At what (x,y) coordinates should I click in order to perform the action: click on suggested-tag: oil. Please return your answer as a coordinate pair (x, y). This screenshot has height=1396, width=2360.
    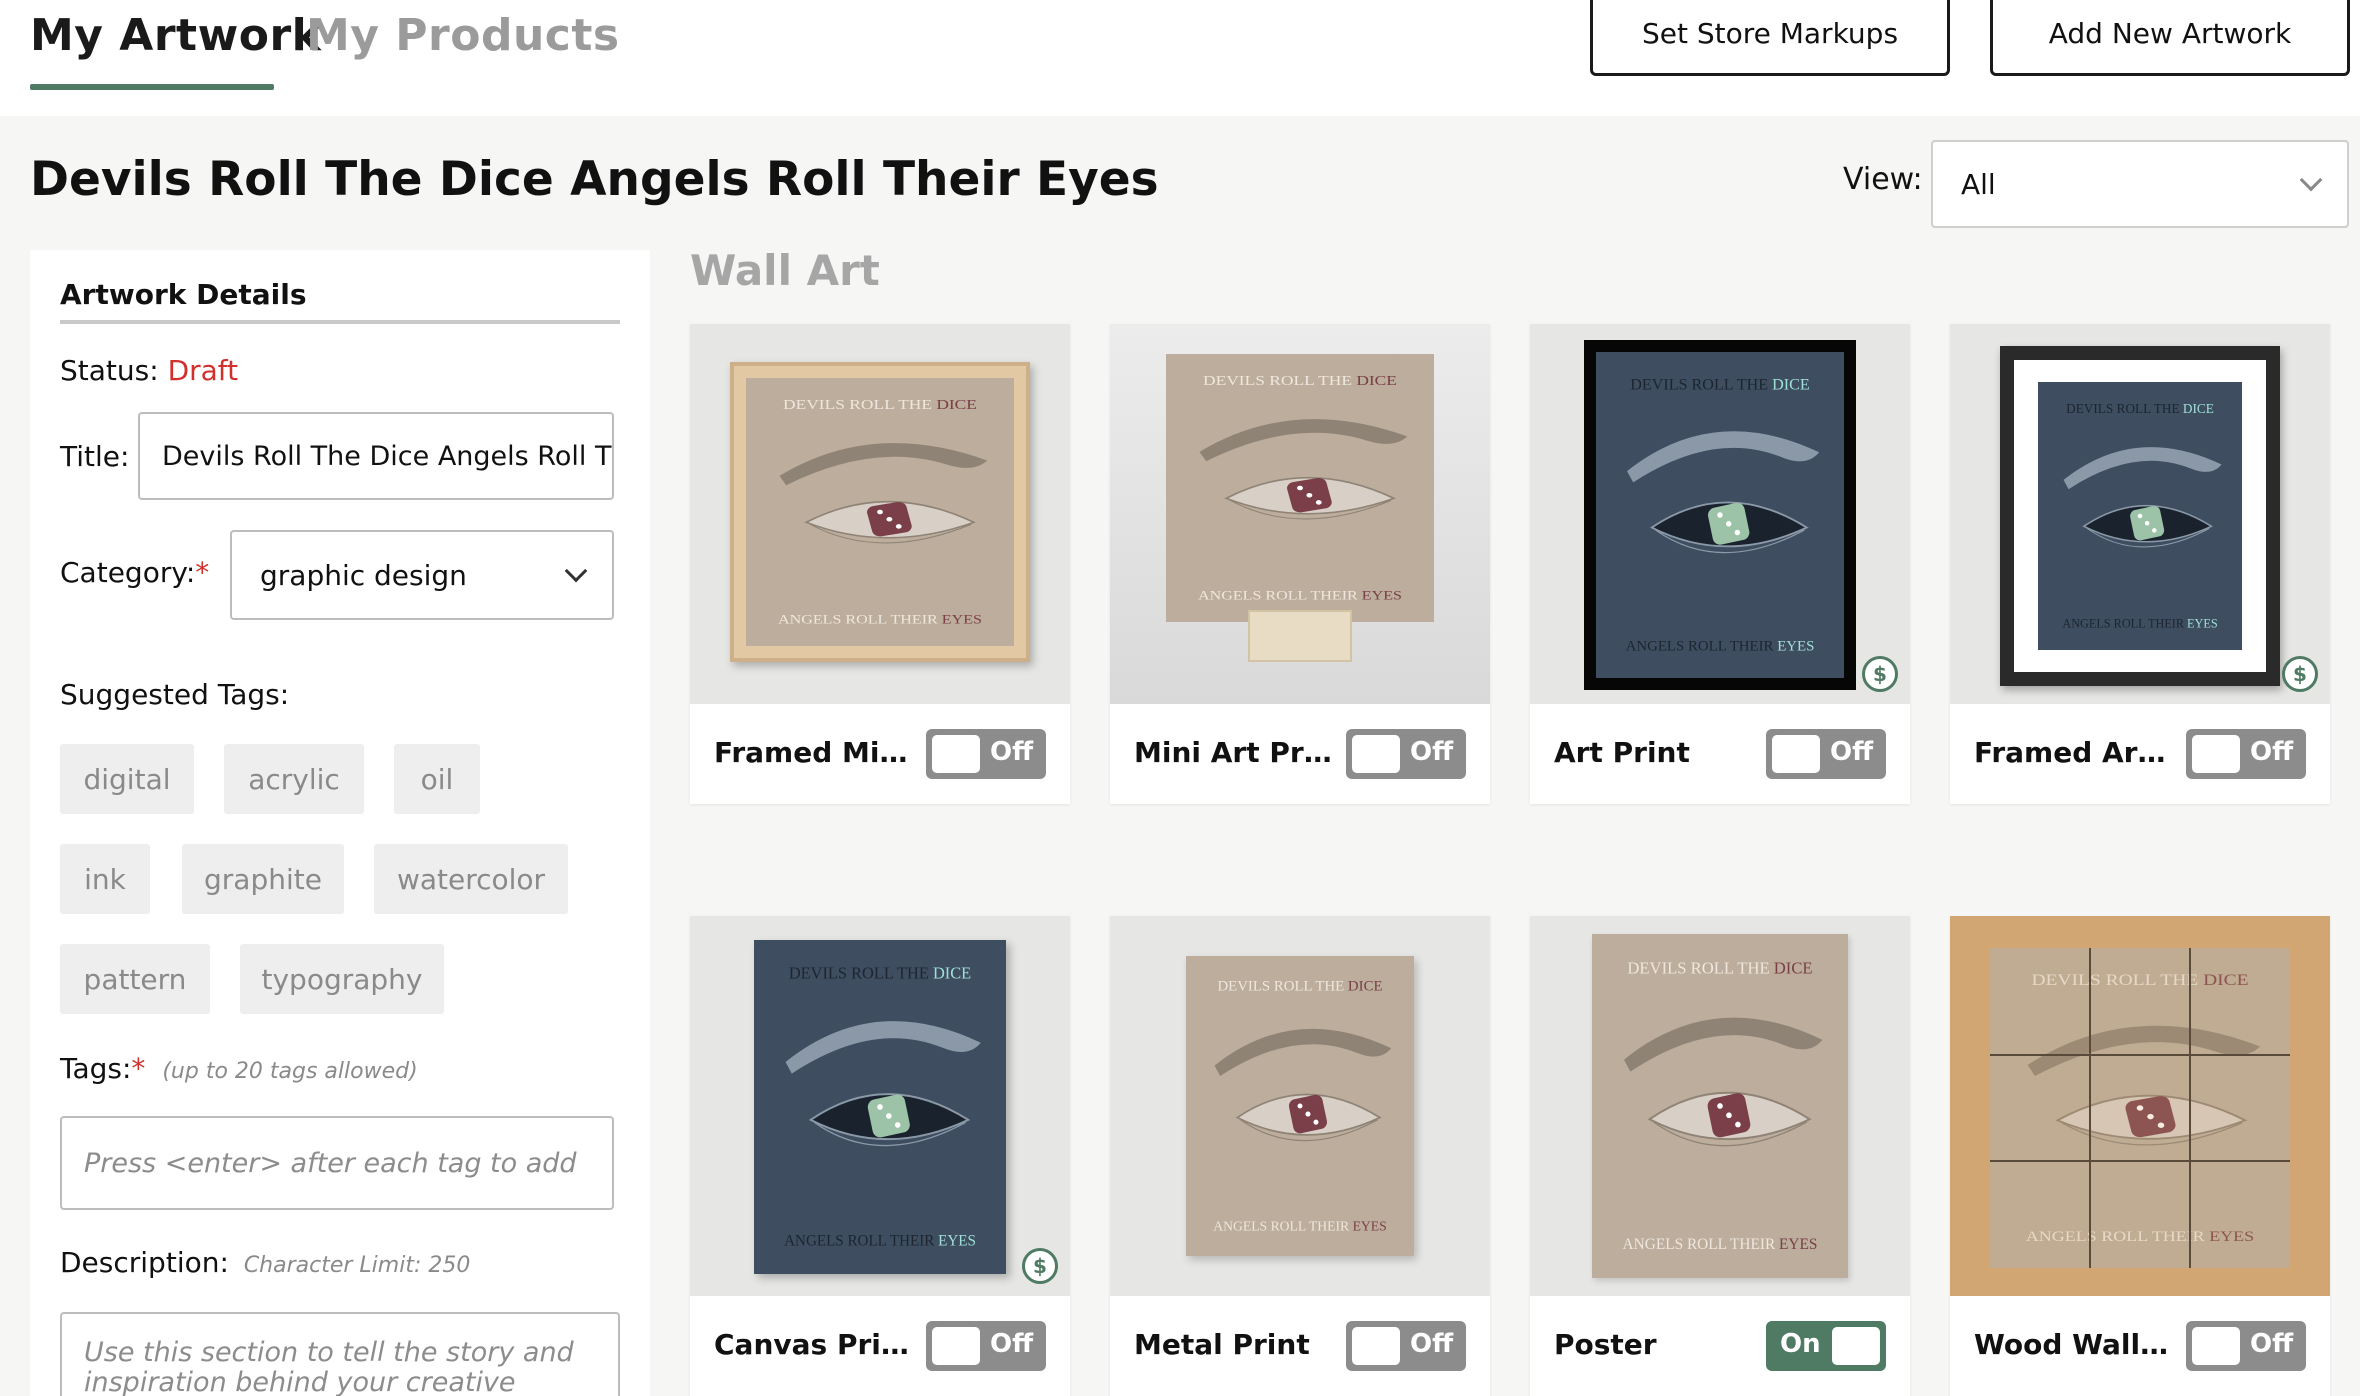
    Looking at the image, I should click on (437, 779).